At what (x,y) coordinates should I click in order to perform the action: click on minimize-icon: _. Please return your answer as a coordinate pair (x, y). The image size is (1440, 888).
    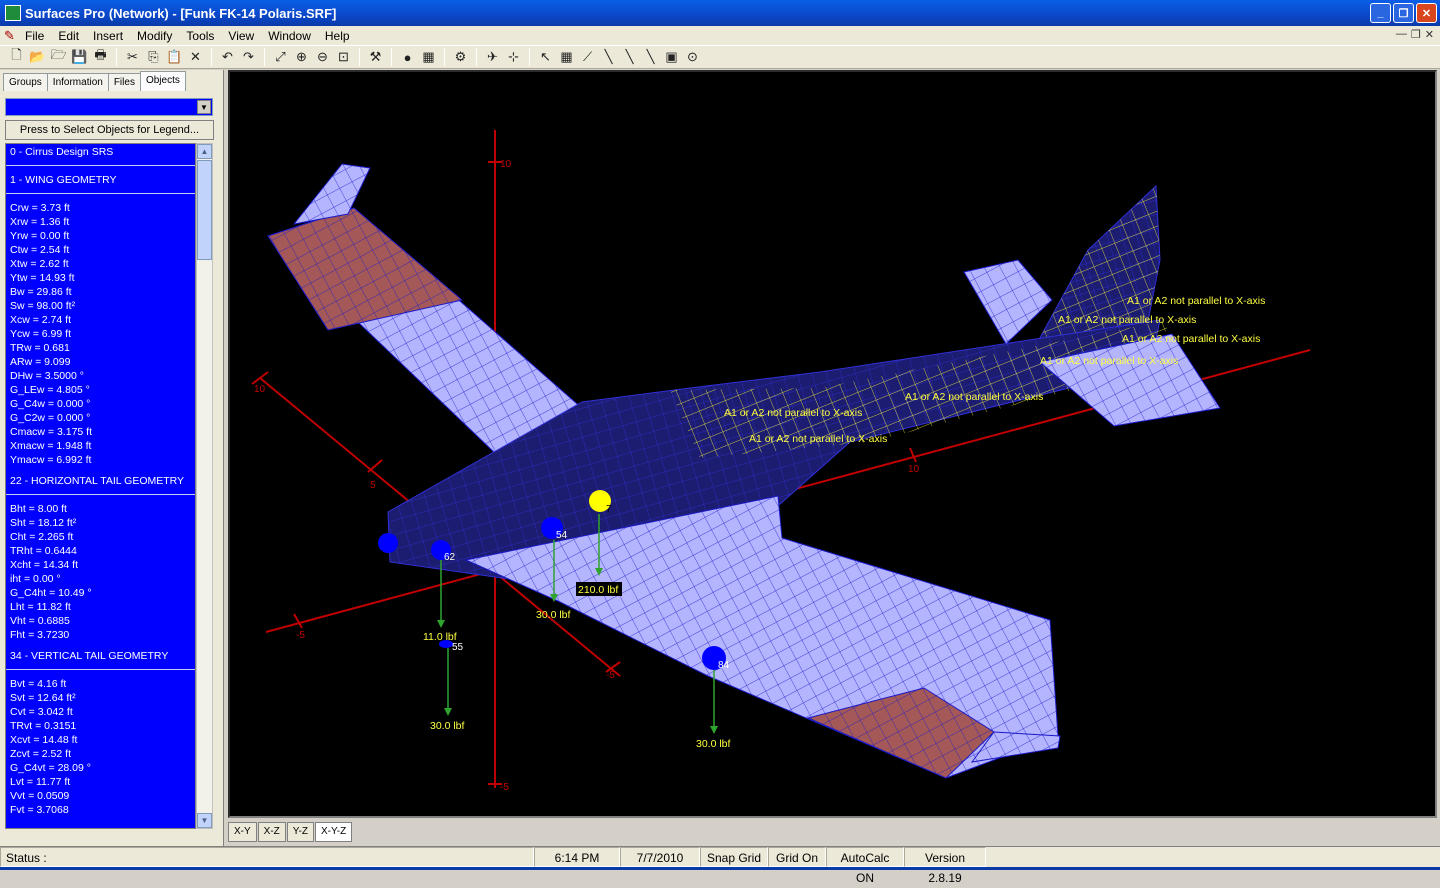
    Looking at the image, I should click on (1380, 13).